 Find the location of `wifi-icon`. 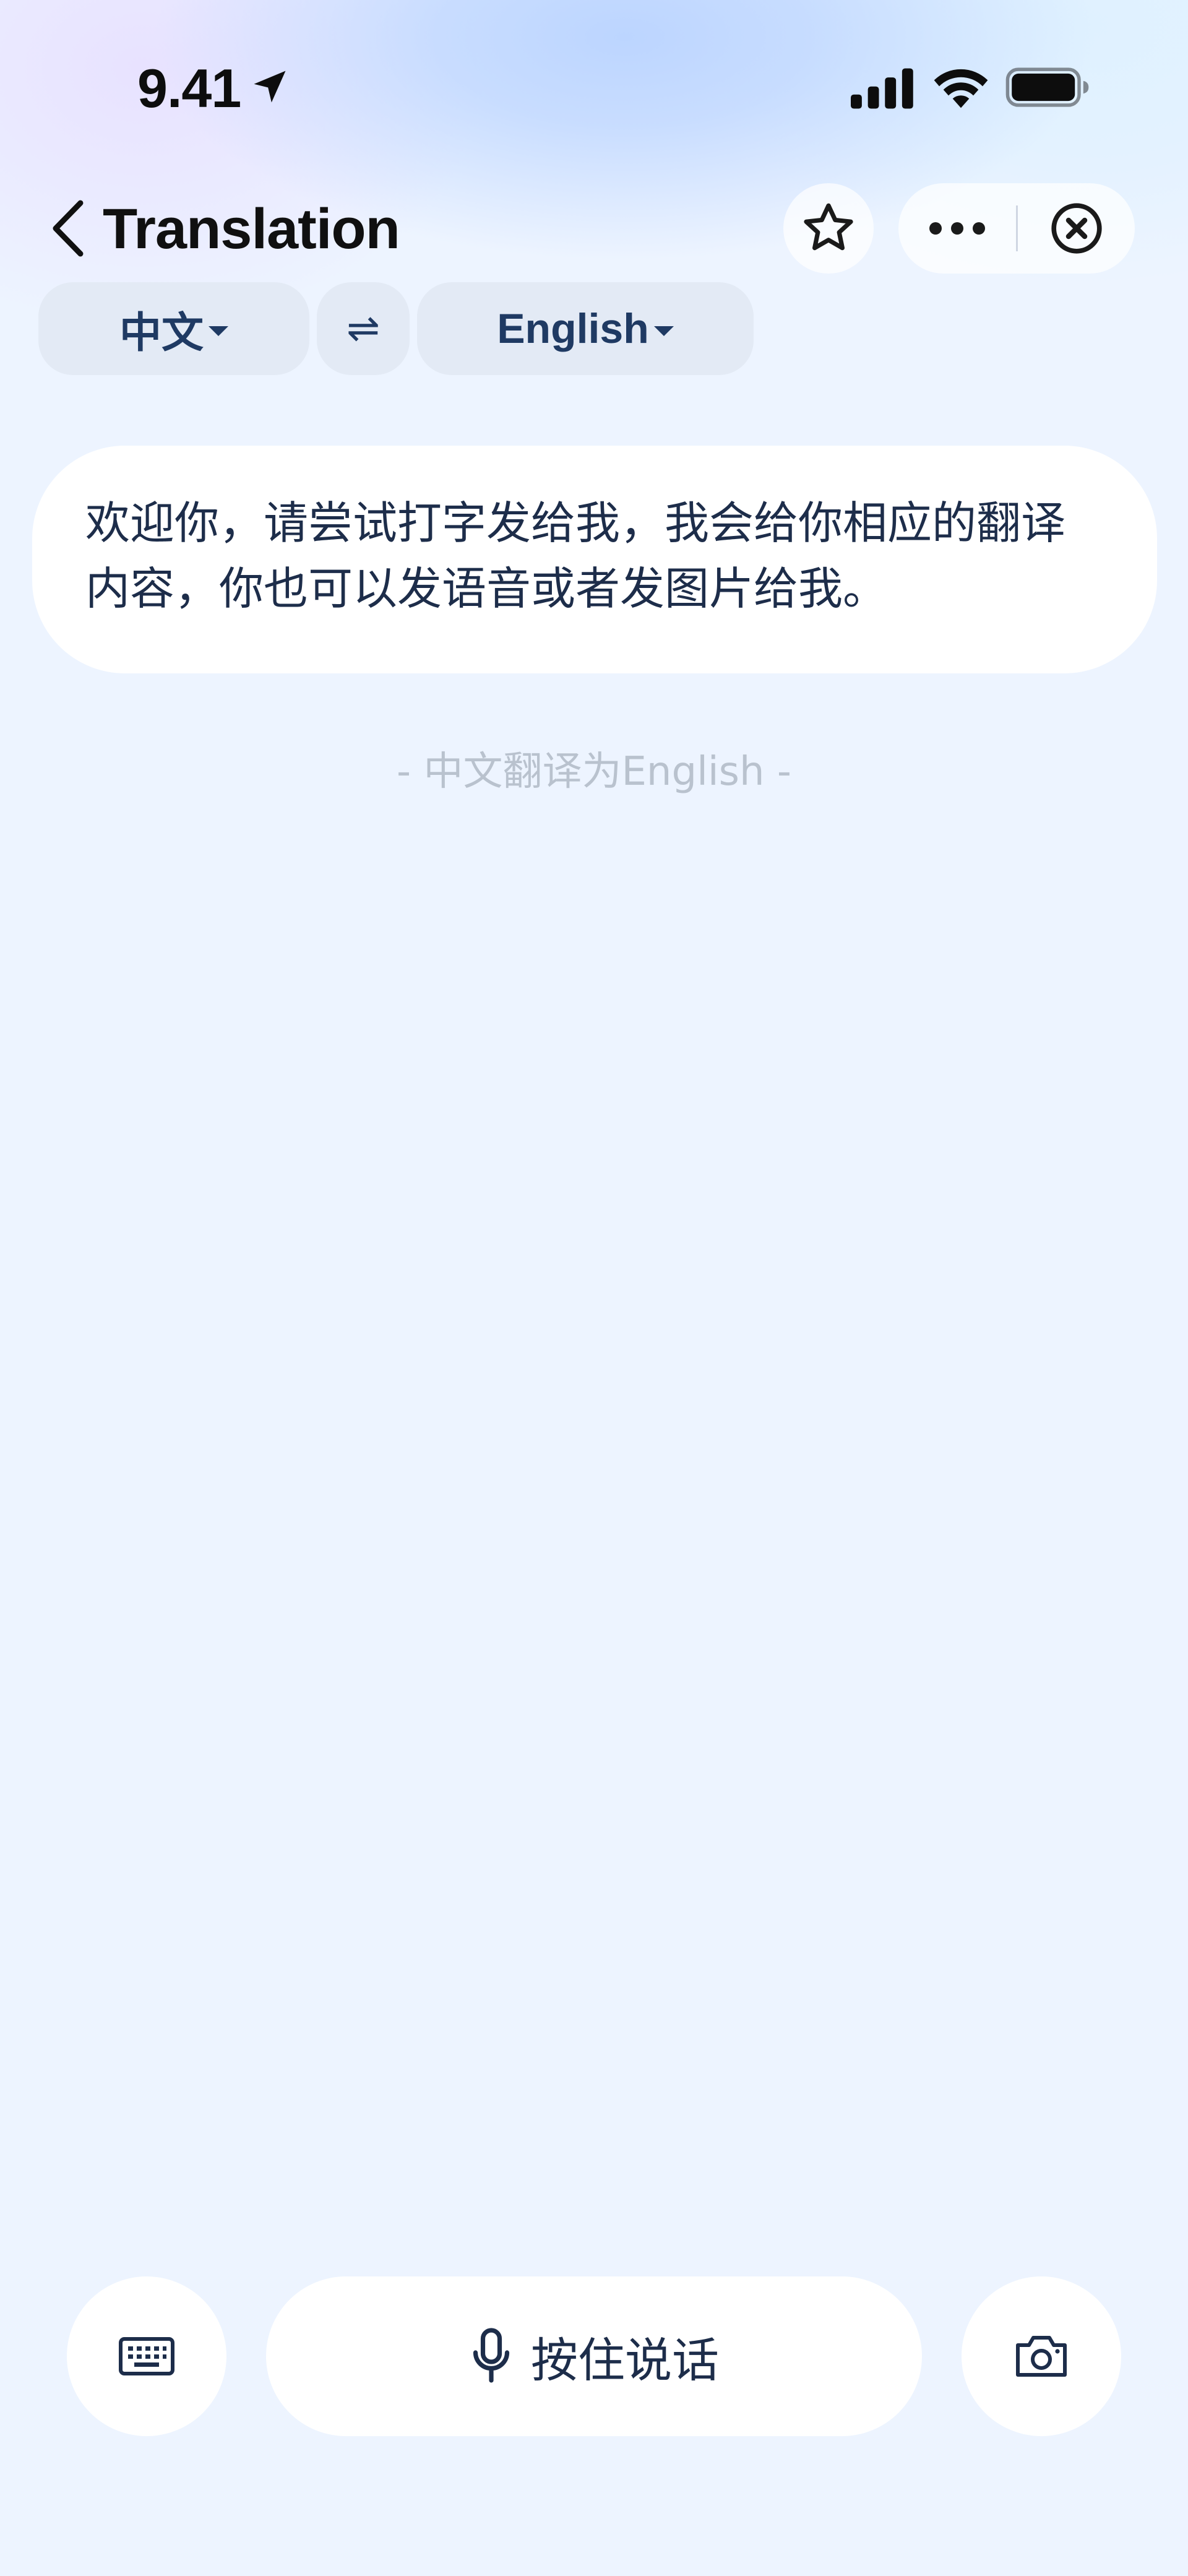

wifi-icon is located at coordinates (961, 88).